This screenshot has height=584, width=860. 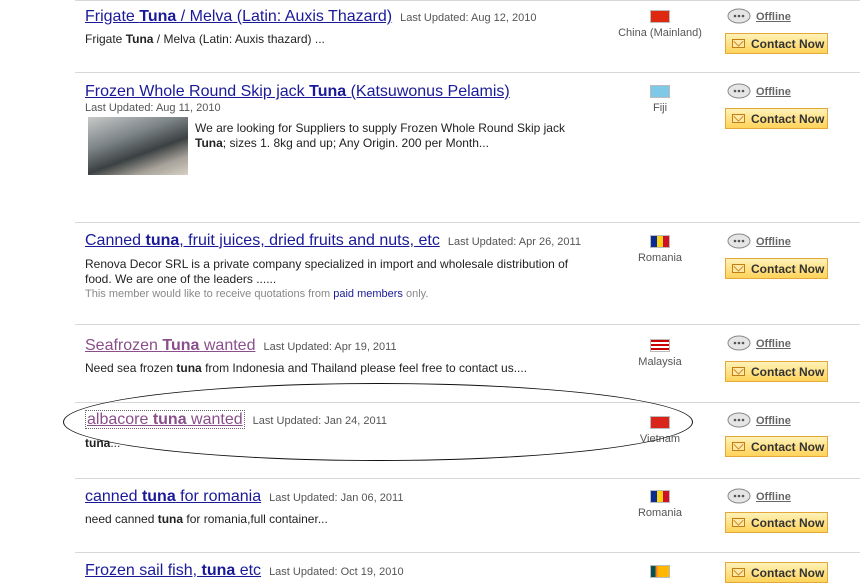 What do you see at coordinates (660, 99) in the screenshot?
I see `country-info: Fiji` at bounding box center [660, 99].